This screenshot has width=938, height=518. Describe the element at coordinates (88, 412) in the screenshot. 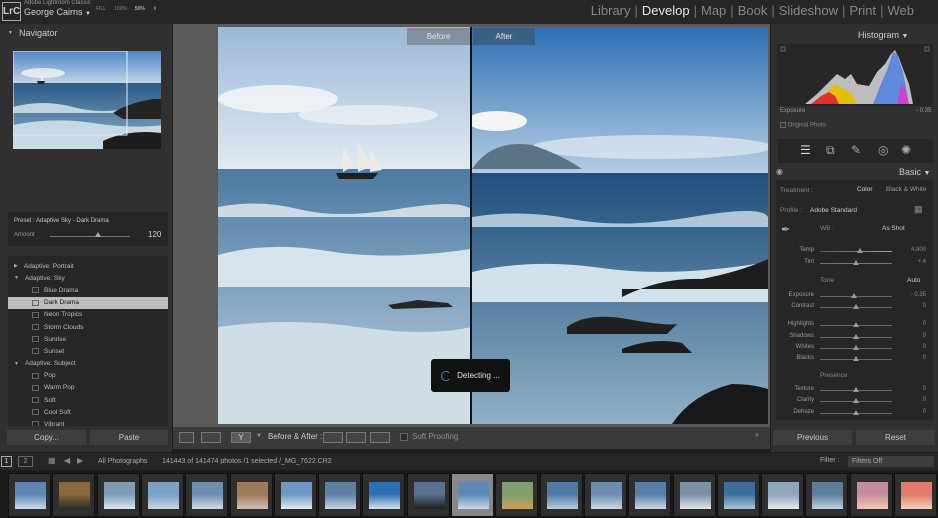

I see `preset-item: Cool Soft` at that location.